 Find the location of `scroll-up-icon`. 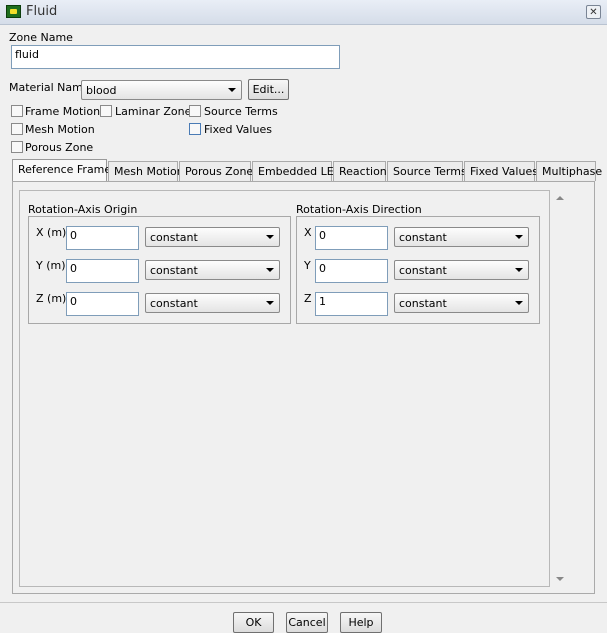

scroll-up-icon is located at coordinates (560, 198).